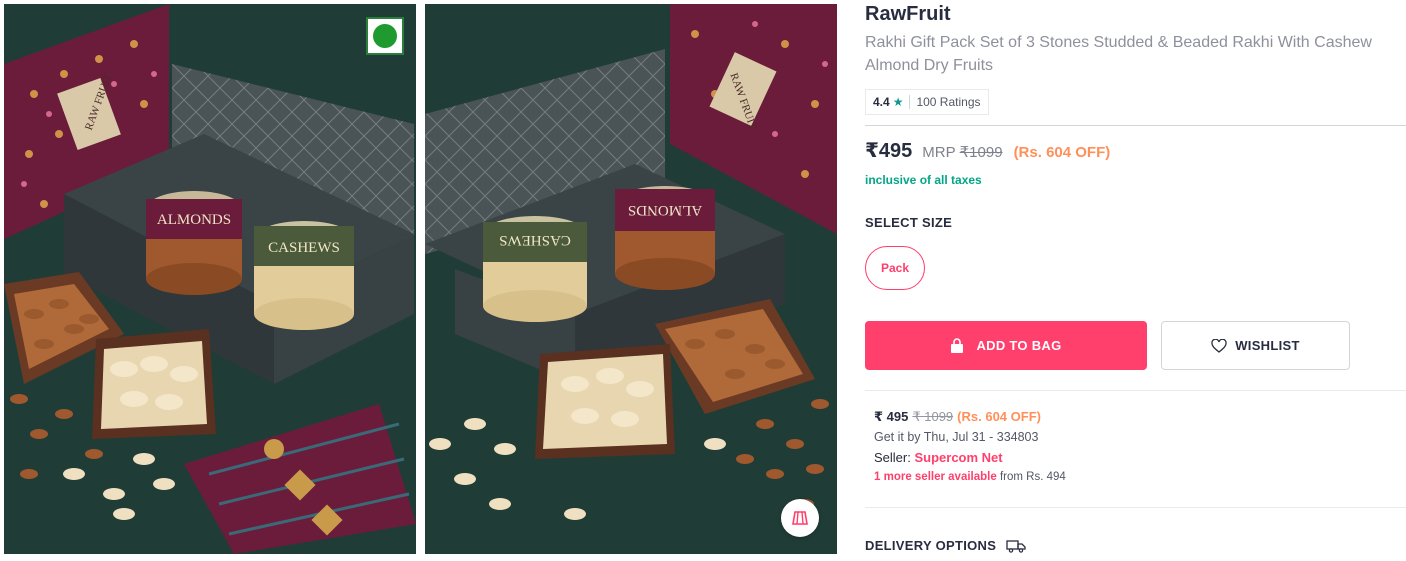 The width and height of the screenshot is (1406, 561). I want to click on seller-discount: (Rs. 604 OFF), so click(999, 416).